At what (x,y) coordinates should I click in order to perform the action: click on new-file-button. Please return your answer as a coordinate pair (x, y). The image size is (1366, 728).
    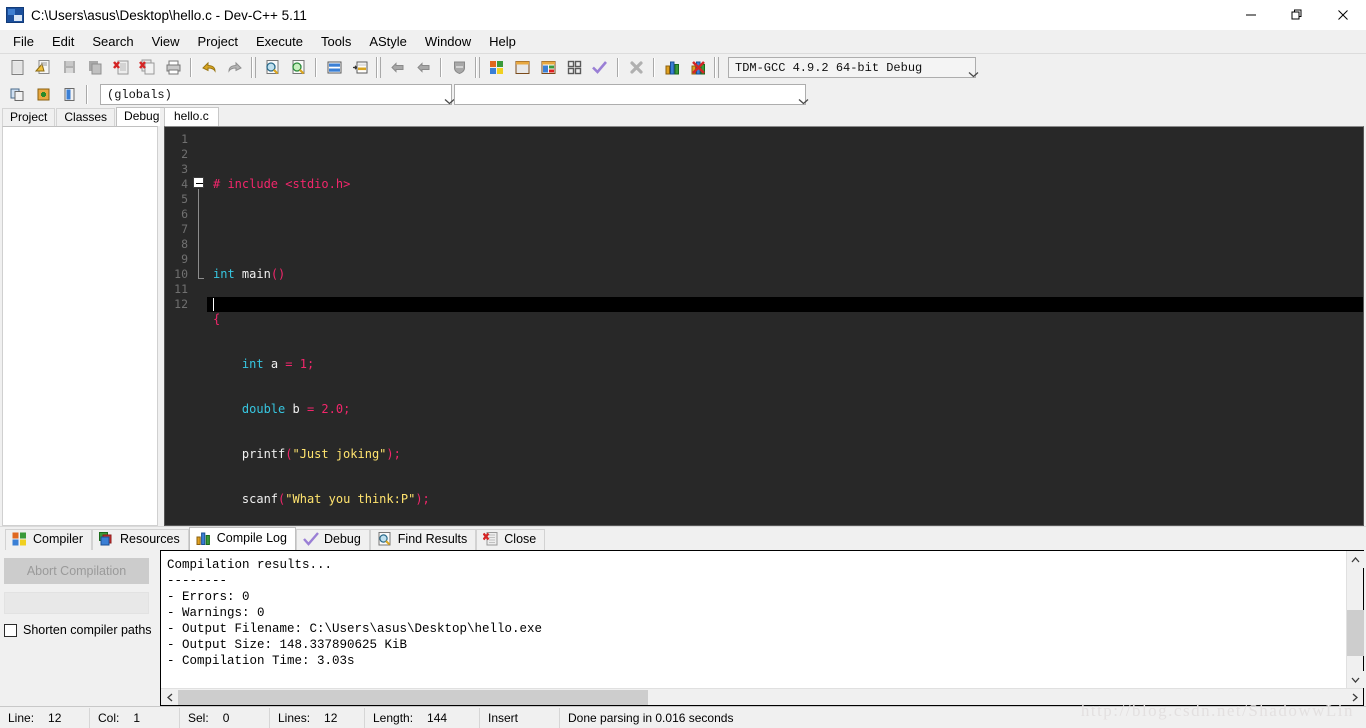
    Looking at the image, I should click on (17, 67).